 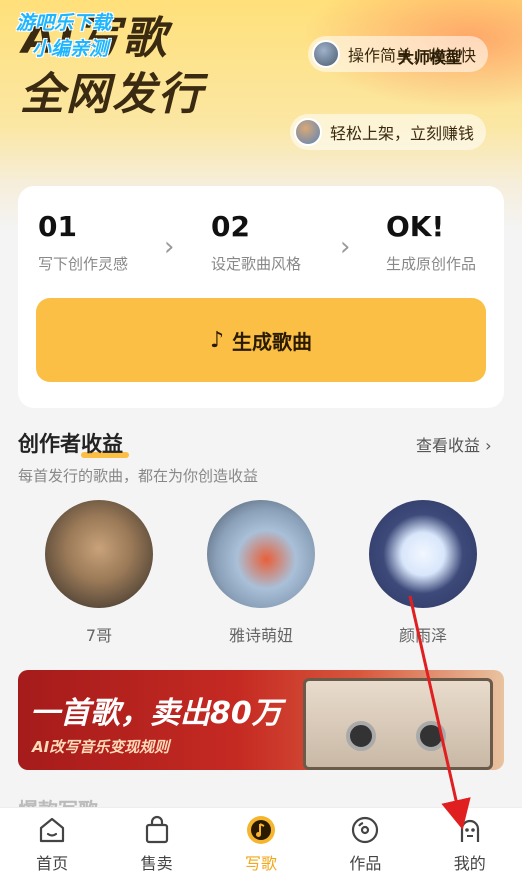 What do you see at coordinates (448, 445) in the screenshot?
I see `view-earnings-label: 查看收益` at bounding box center [448, 445].